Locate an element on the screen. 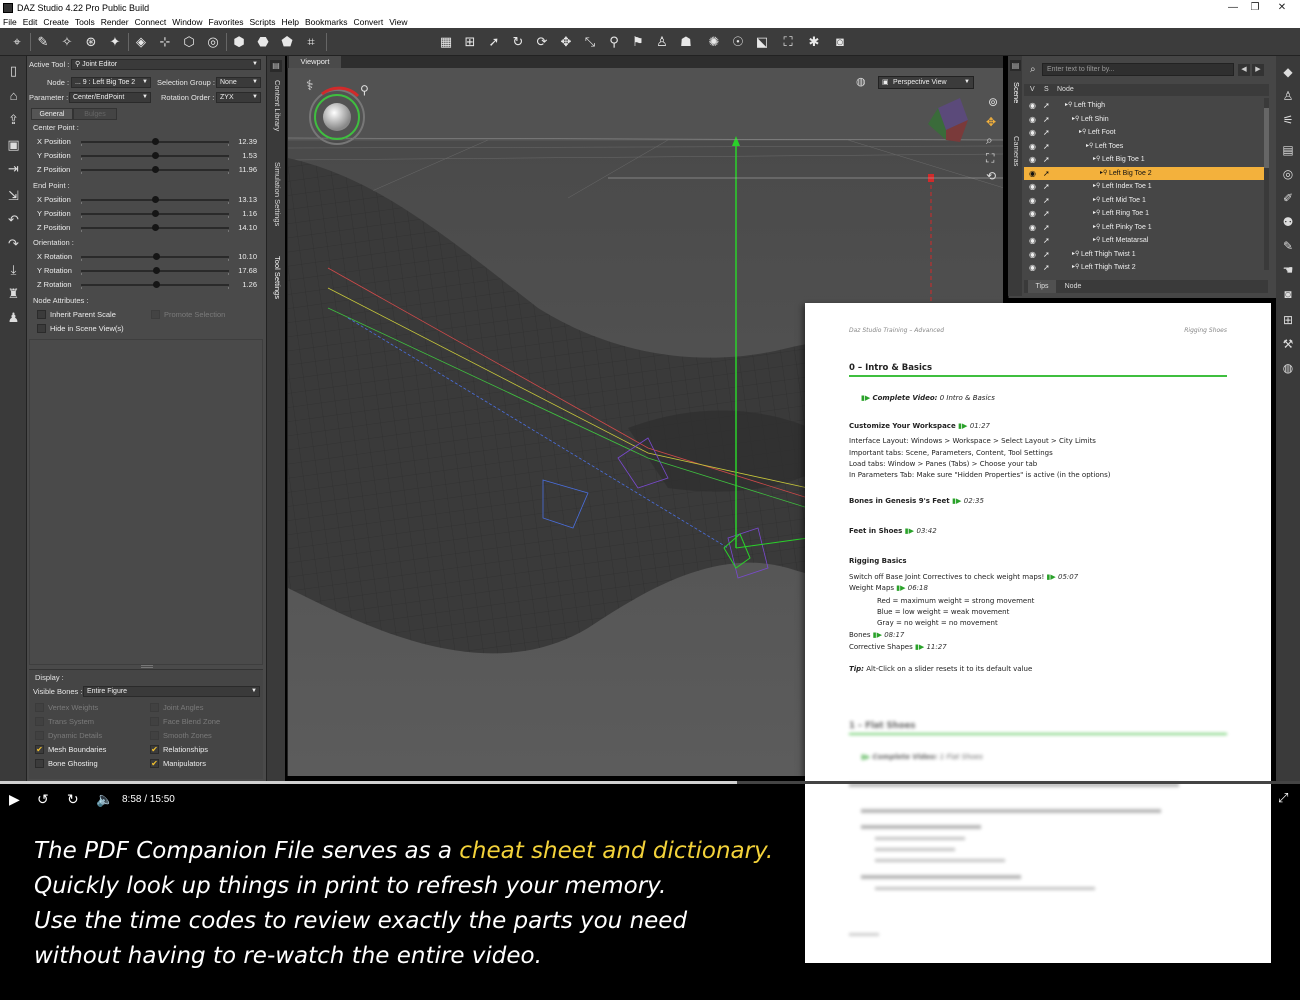  slider-value: 1.26 is located at coordinates (249, 284).